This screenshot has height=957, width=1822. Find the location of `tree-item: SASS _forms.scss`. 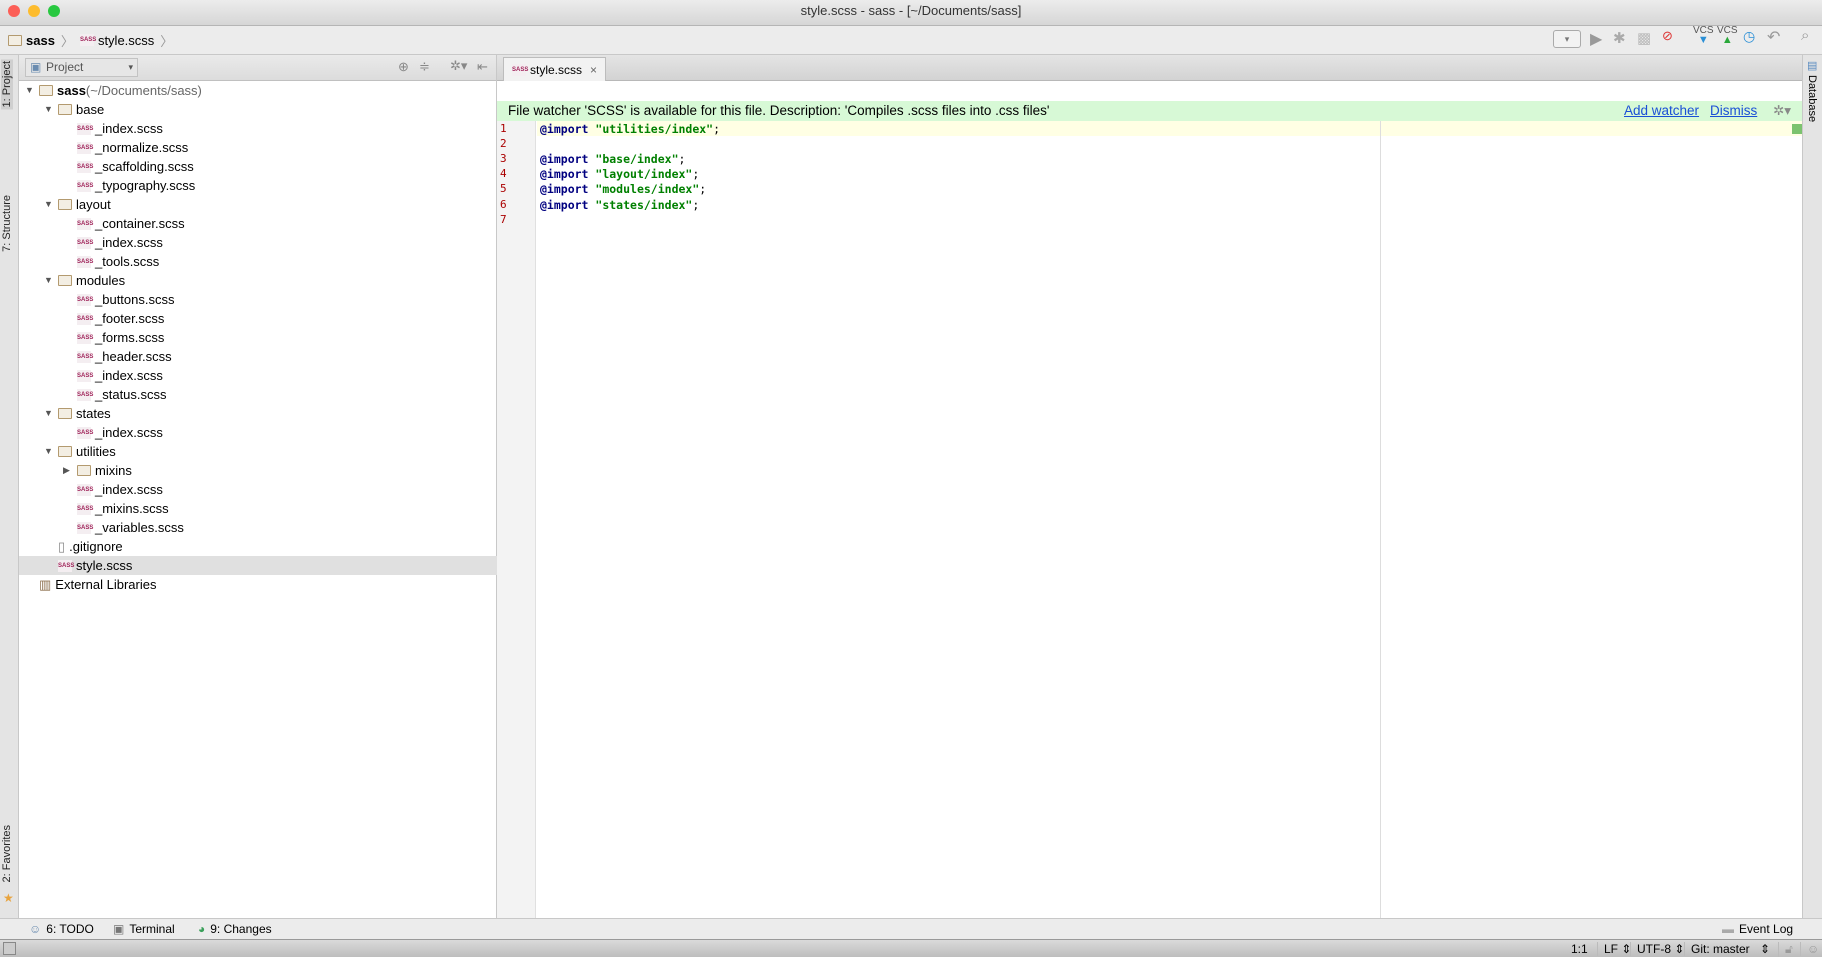

tree-item: SASS _forms.scss is located at coordinates (113, 337).